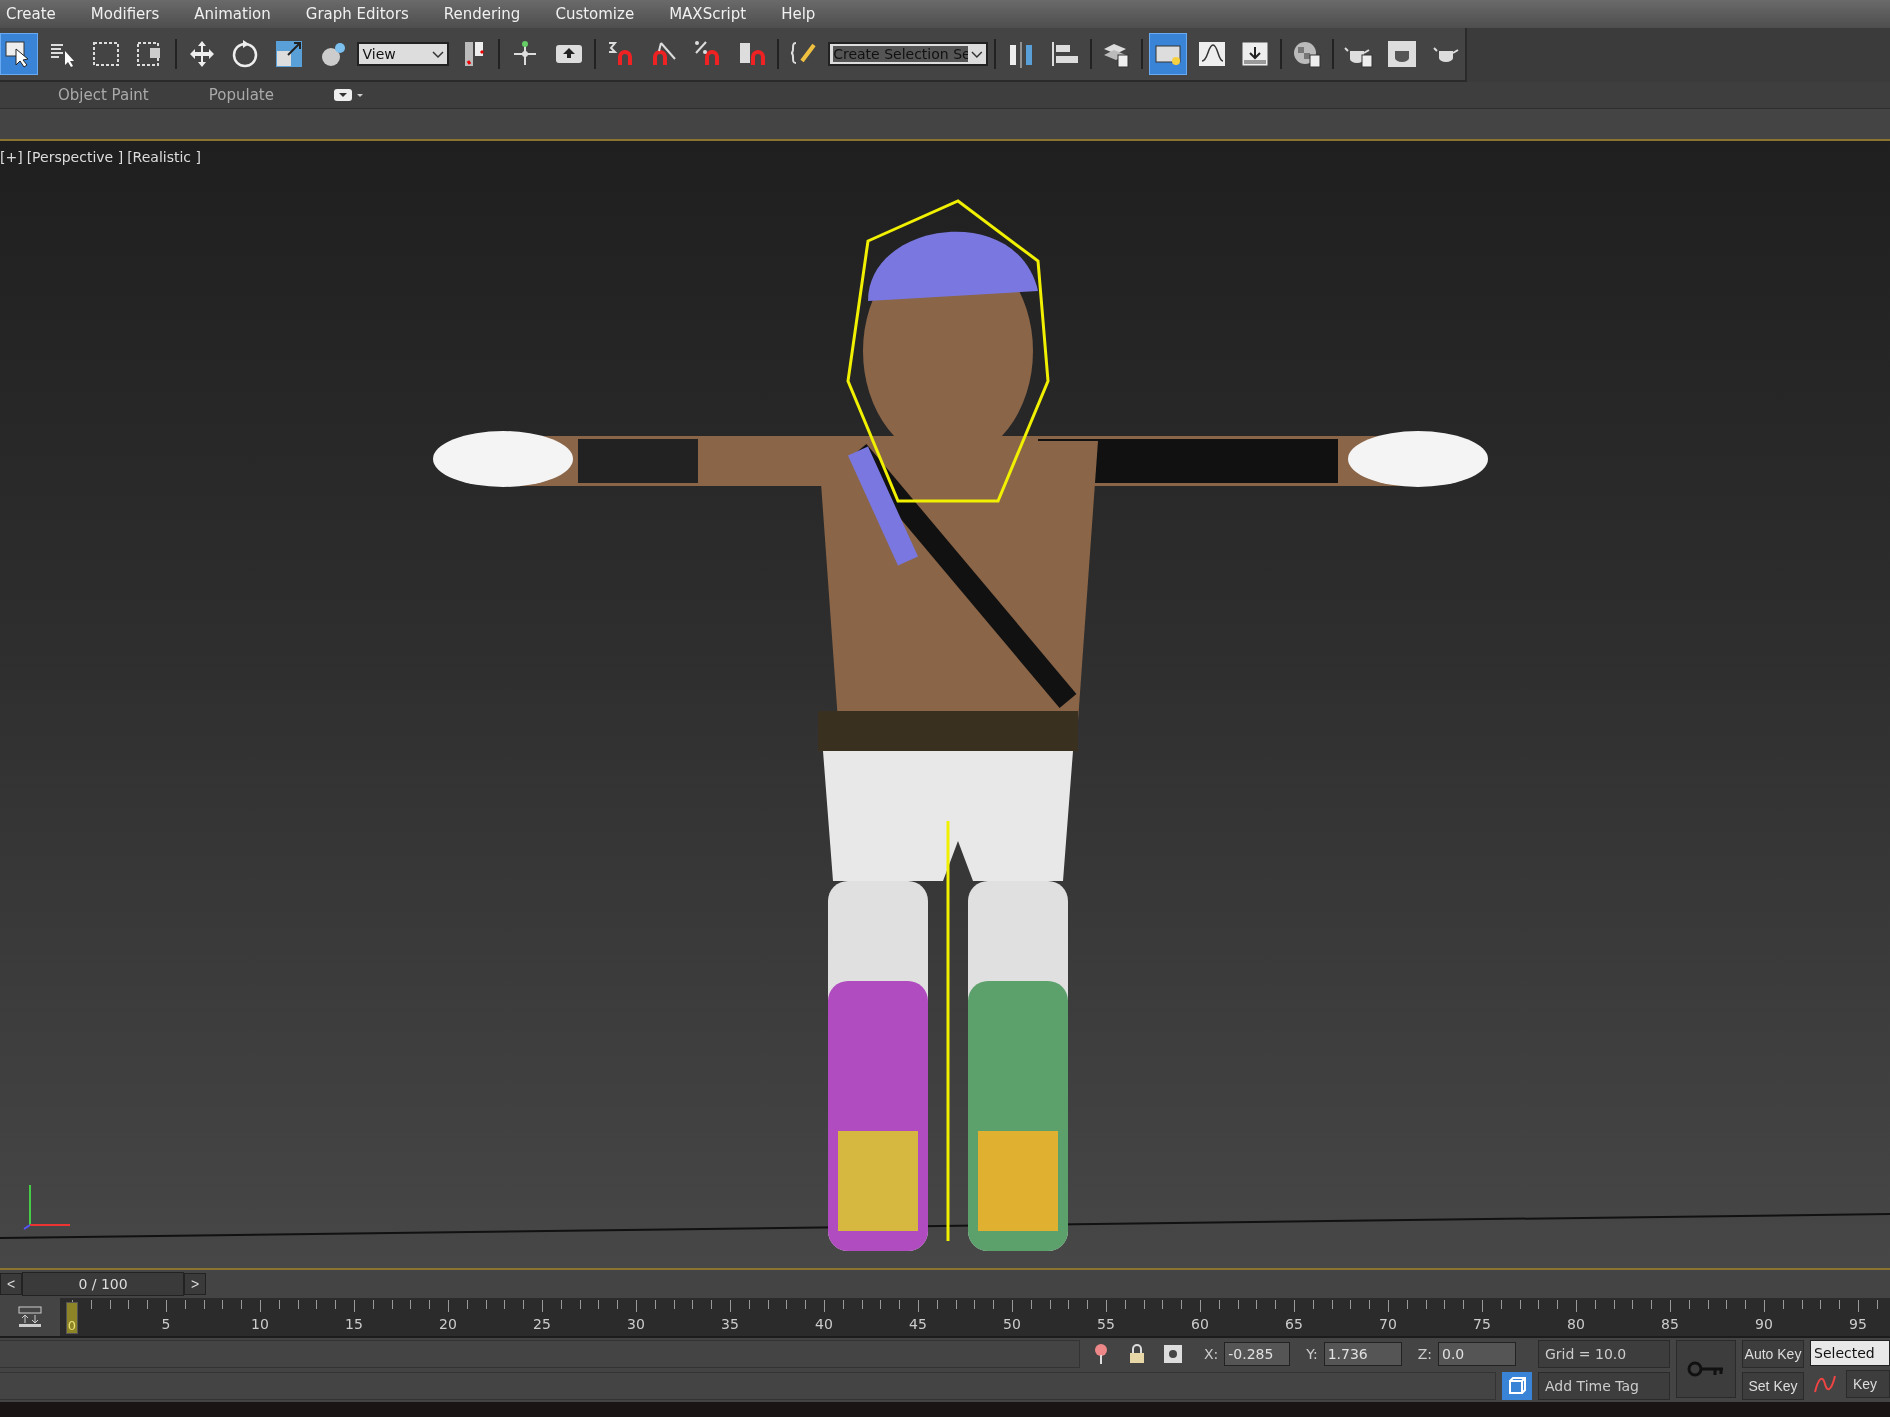  What do you see at coordinates (106, 54) in the screenshot?
I see `dashed-rectangle-icon` at bounding box center [106, 54].